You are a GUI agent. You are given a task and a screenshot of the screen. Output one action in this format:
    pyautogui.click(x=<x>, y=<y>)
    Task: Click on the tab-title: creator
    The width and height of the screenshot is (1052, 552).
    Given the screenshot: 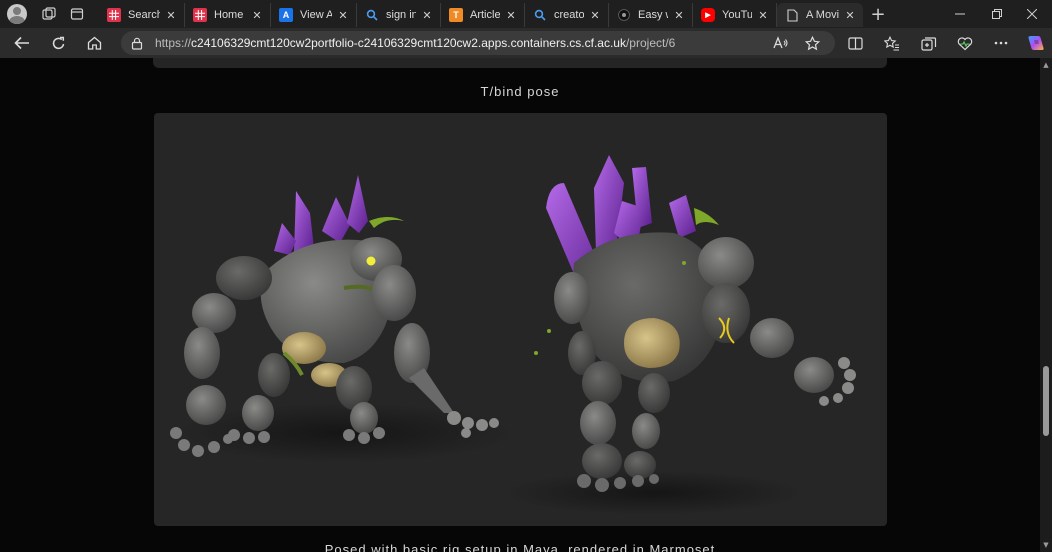 What is the action you would take?
    pyautogui.click(x=569, y=15)
    